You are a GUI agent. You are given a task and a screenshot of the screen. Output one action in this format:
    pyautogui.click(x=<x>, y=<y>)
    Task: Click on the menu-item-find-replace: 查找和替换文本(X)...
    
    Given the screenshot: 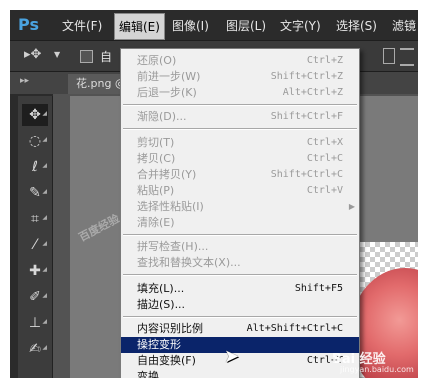 What is the action you would take?
    pyautogui.click(x=240, y=263)
    